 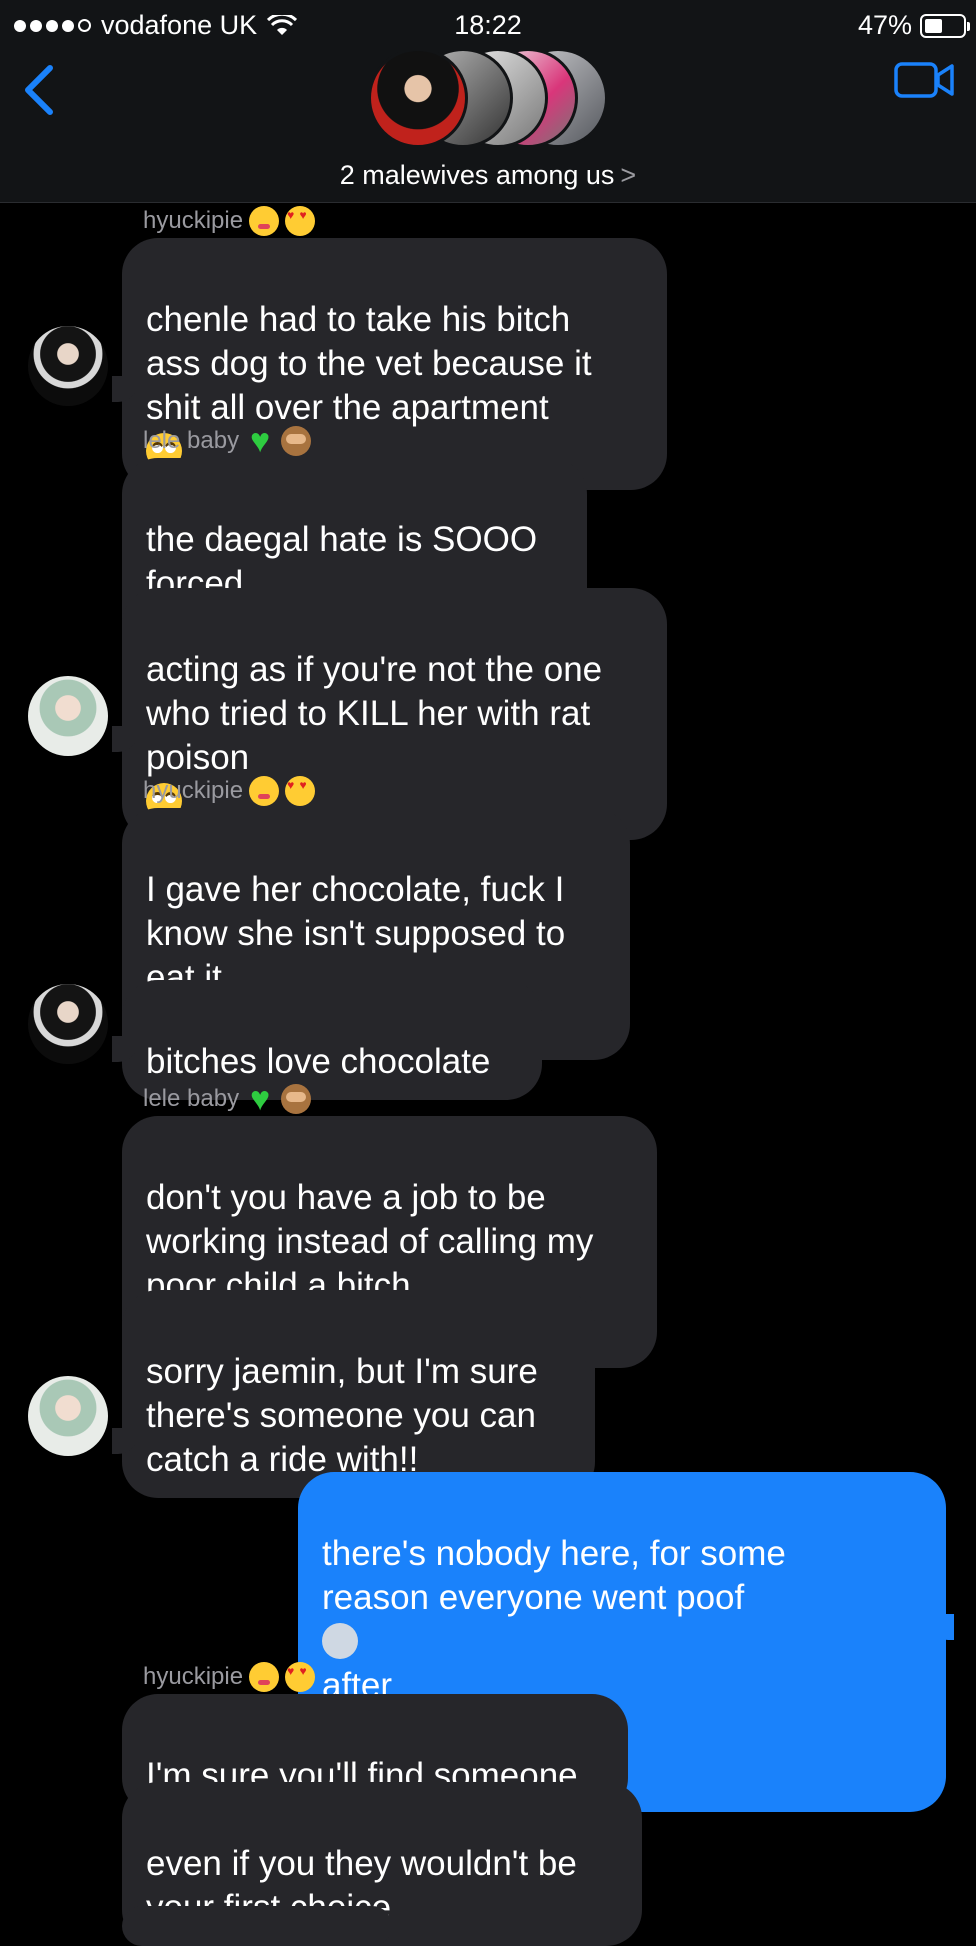 What do you see at coordinates (332, 1040) in the screenshot?
I see `message-bubble: bitches love chocolate` at bounding box center [332, 1040].